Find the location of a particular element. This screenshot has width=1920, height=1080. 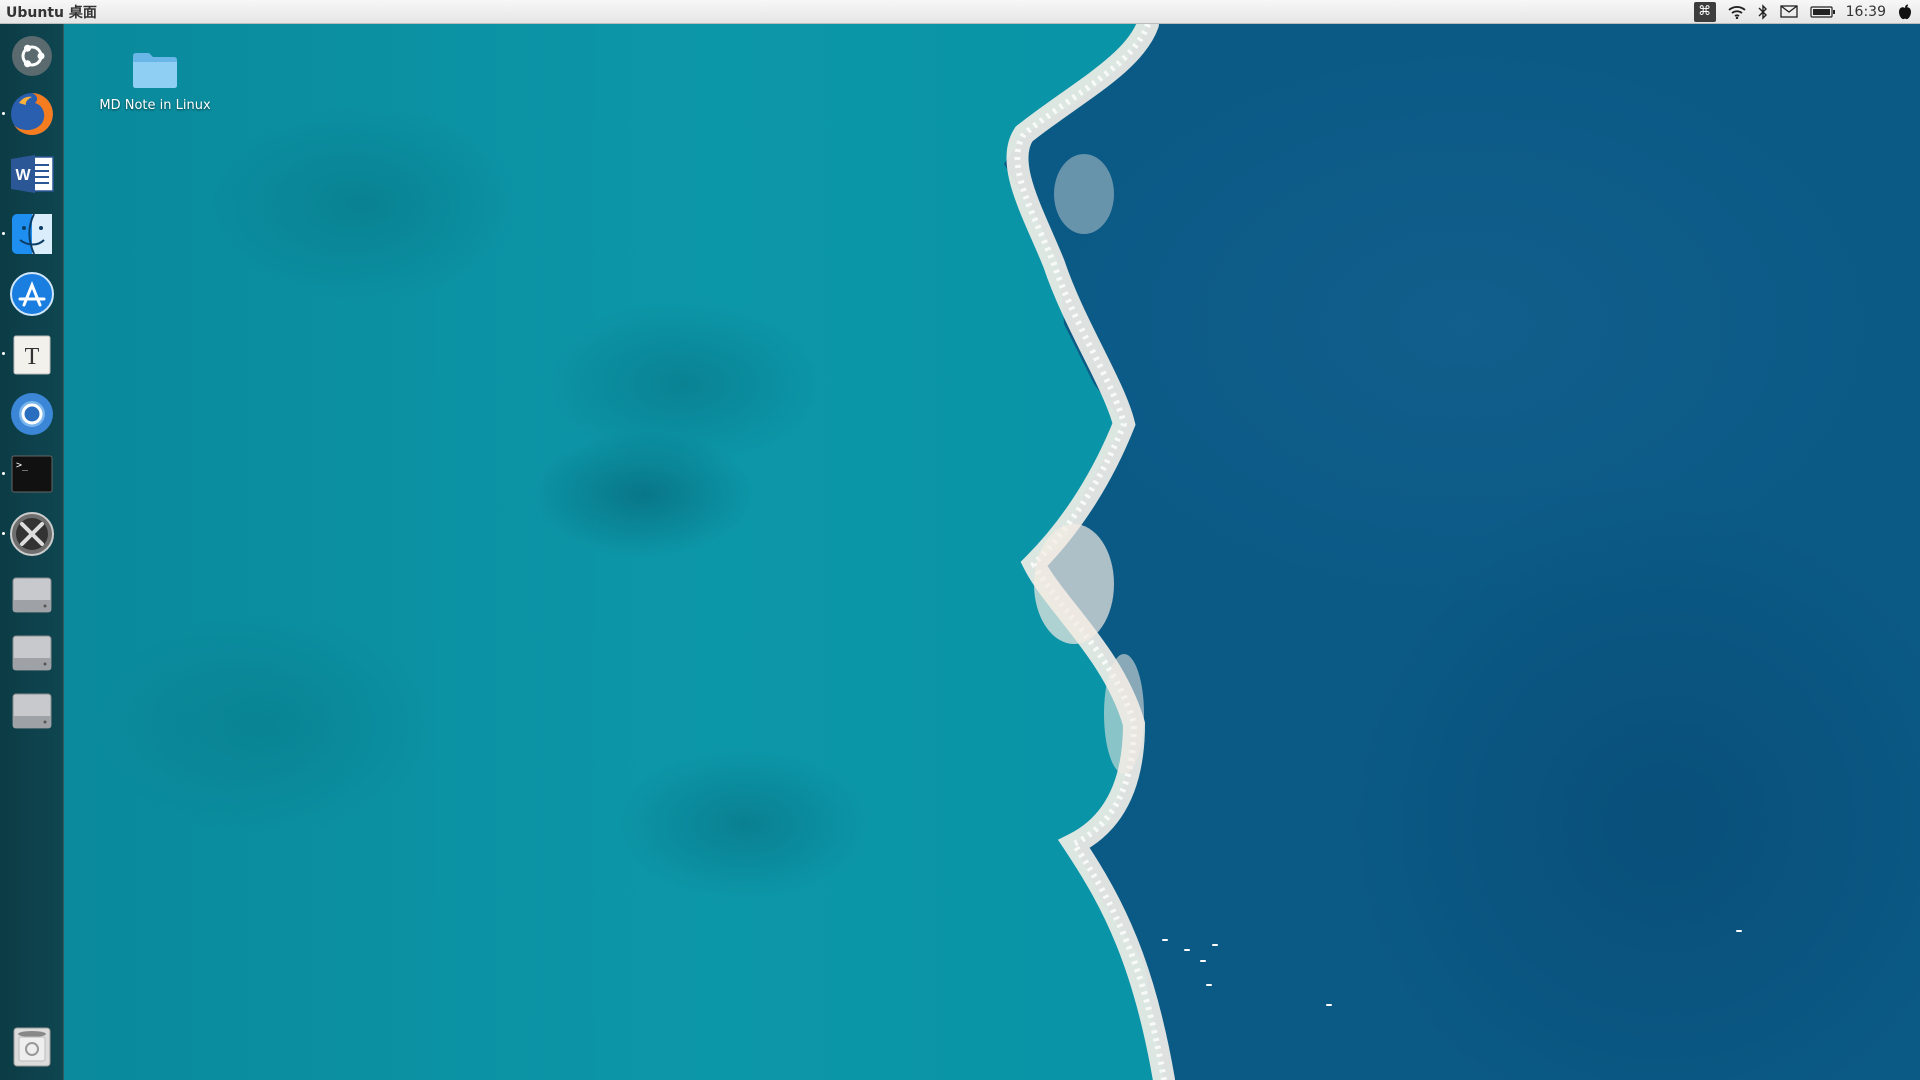

desktop-folder-md-note: MD Note in Linux is located at coordinates (155, 81).